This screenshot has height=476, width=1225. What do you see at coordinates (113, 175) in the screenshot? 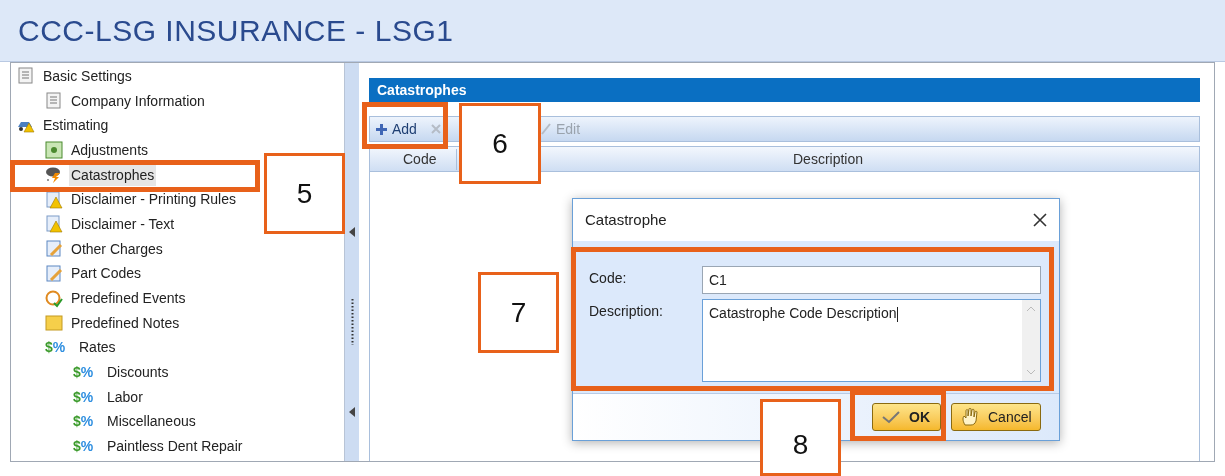
I see `tree-item: Catastrophes` at bounding box center [113, 175].